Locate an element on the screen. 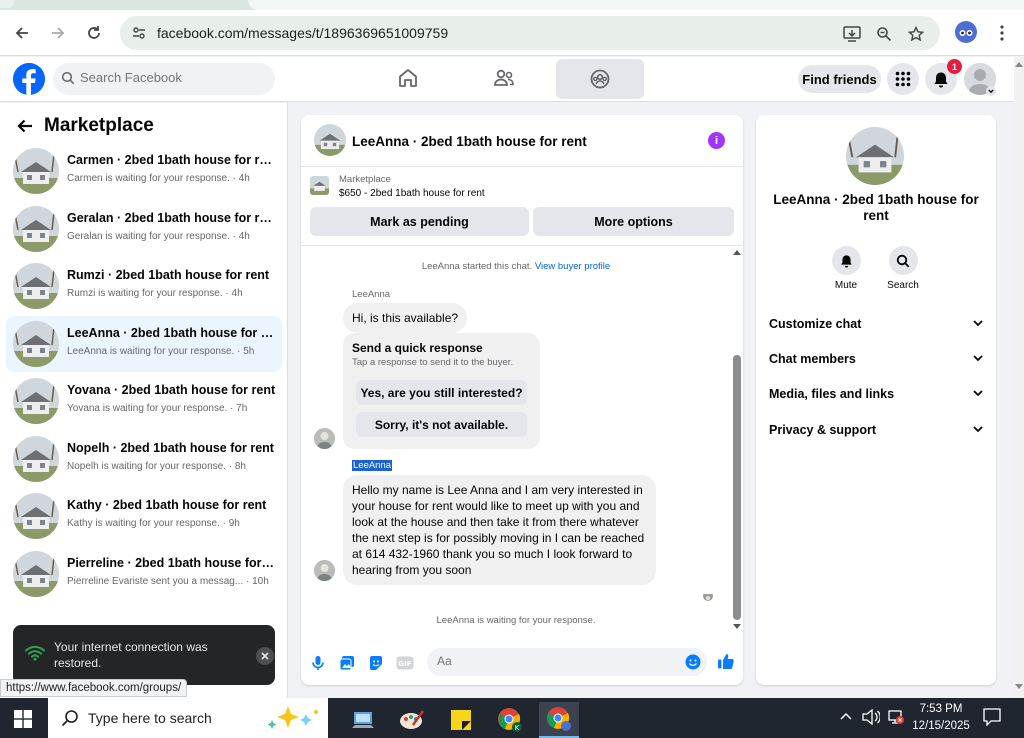  nav-home-tab is located at coordinates (408, 78).